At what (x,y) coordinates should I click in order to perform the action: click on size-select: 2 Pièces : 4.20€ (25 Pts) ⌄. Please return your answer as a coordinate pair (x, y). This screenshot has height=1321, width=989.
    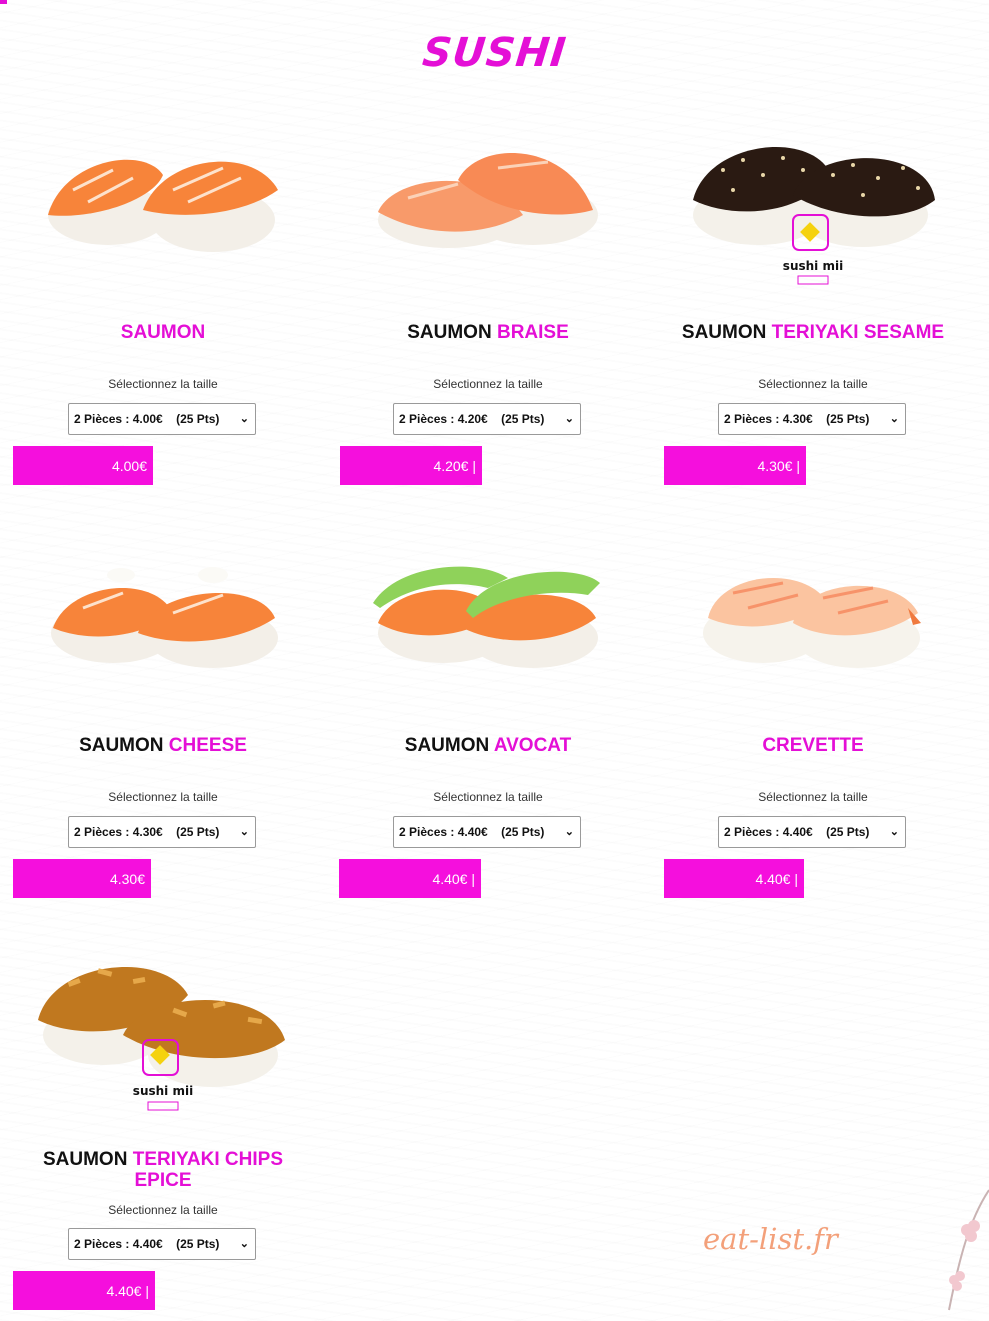
    Looking at the image, I should click on (487, 419).